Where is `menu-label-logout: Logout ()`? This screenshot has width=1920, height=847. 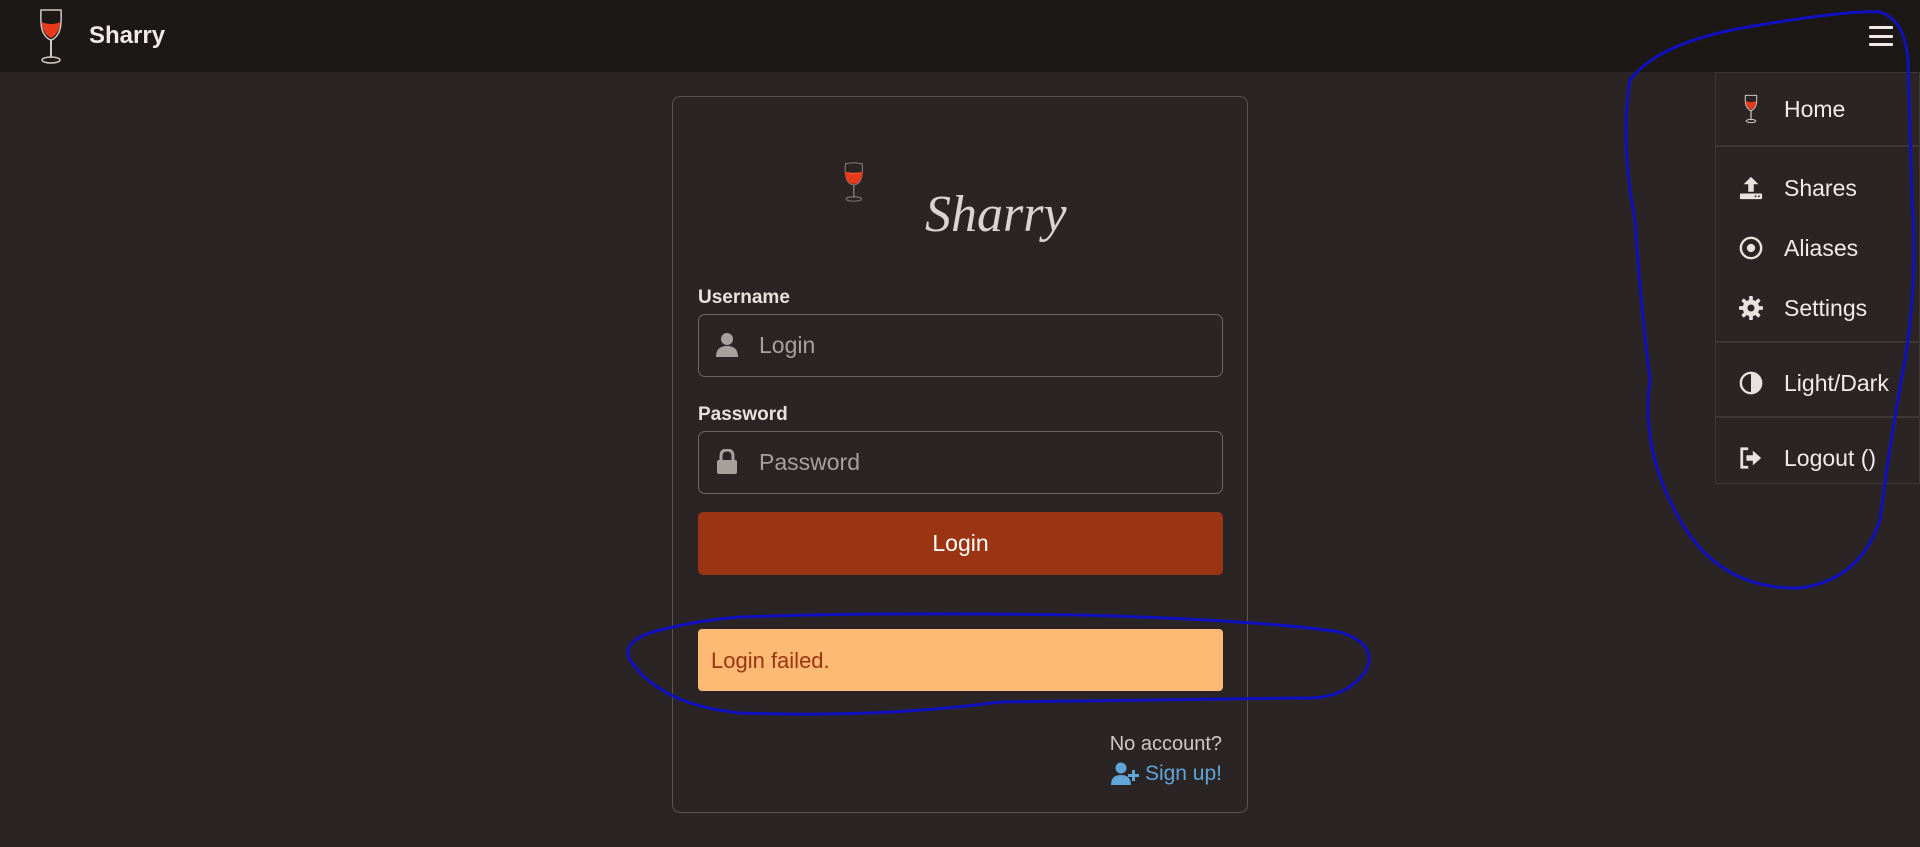
menu-label-logout: Logout () is located at coordinates (1830, 457).